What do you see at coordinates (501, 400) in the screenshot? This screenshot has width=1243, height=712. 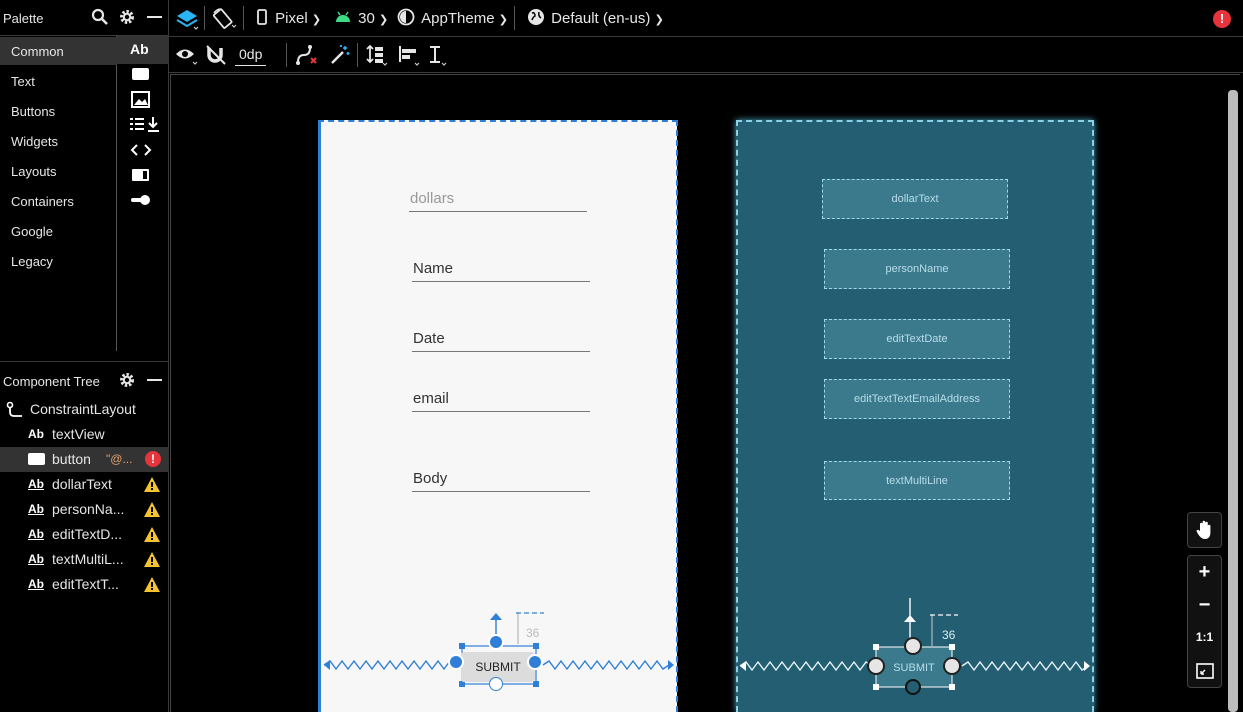 I see `edittext-email: email` at bounding box center [501, 400].